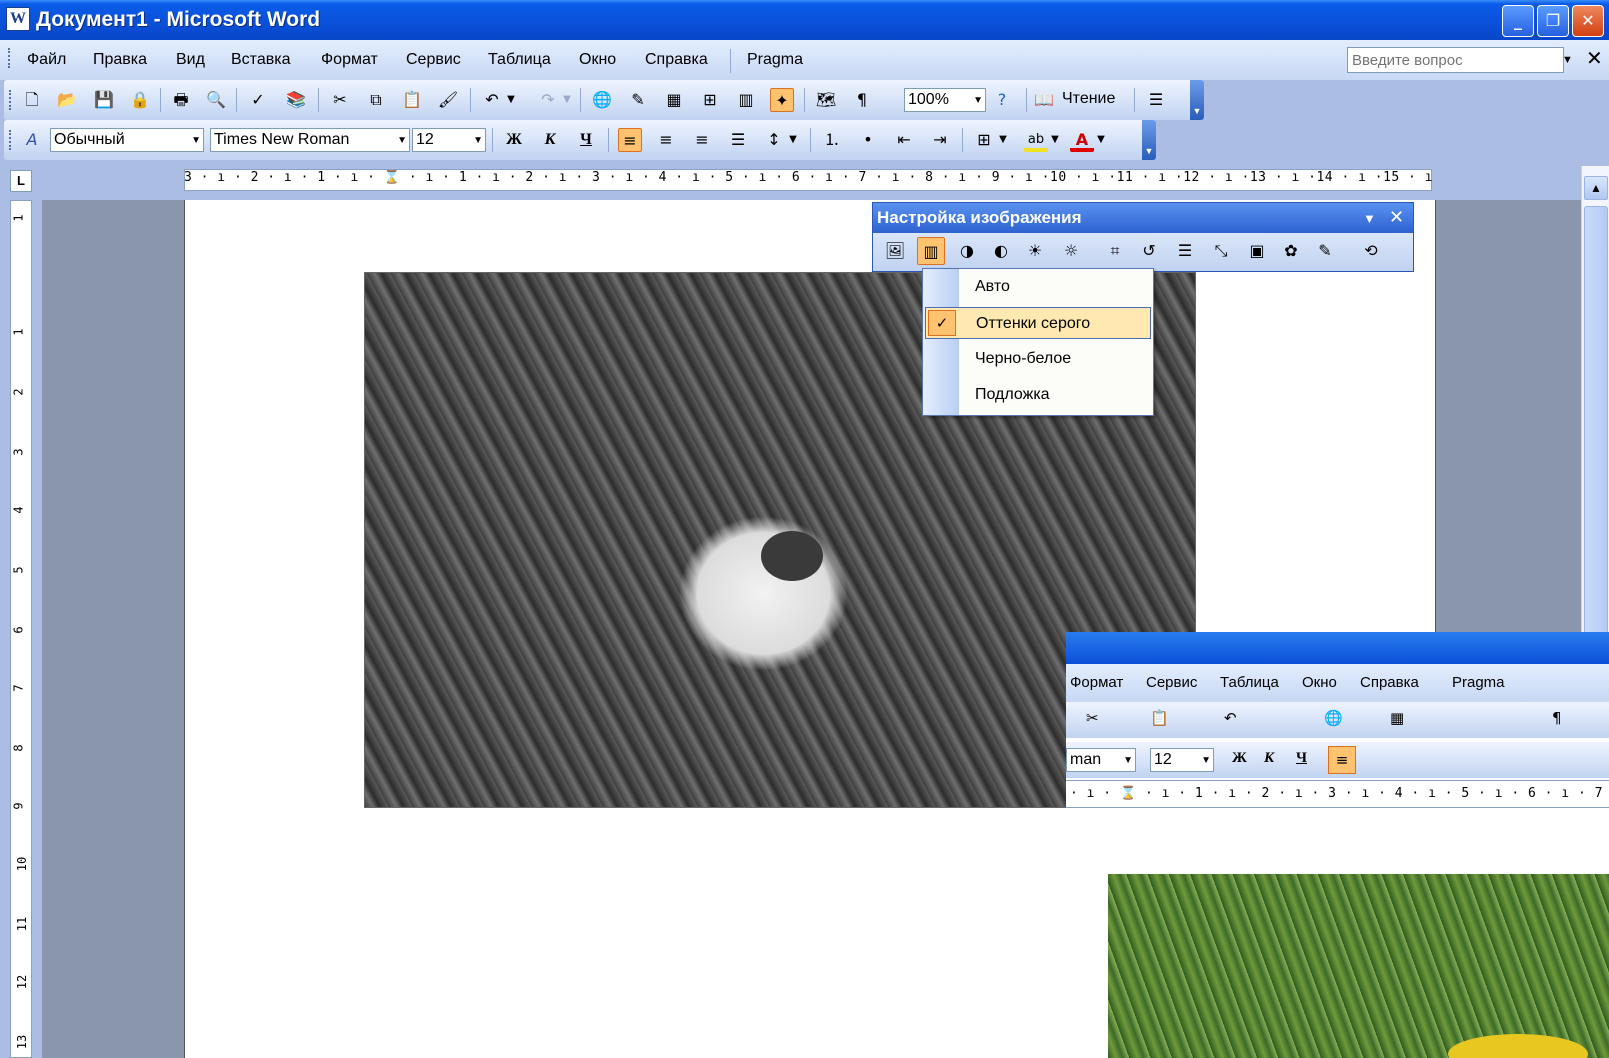 This screenshot has height=1058, width=1609. I want to click on reset-picture-icon: ⟲, so click(1371, 251).